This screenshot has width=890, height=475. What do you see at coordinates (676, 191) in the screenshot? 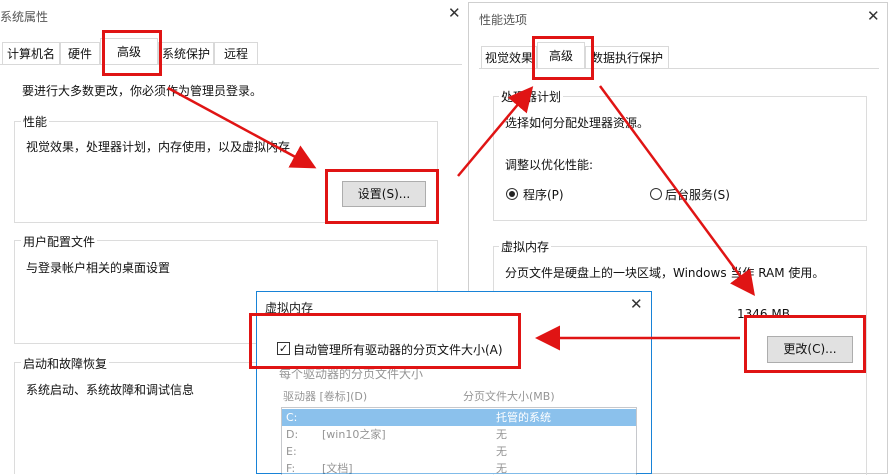
I see `arrow-tab-to-change` at bounding box center [676, 191].